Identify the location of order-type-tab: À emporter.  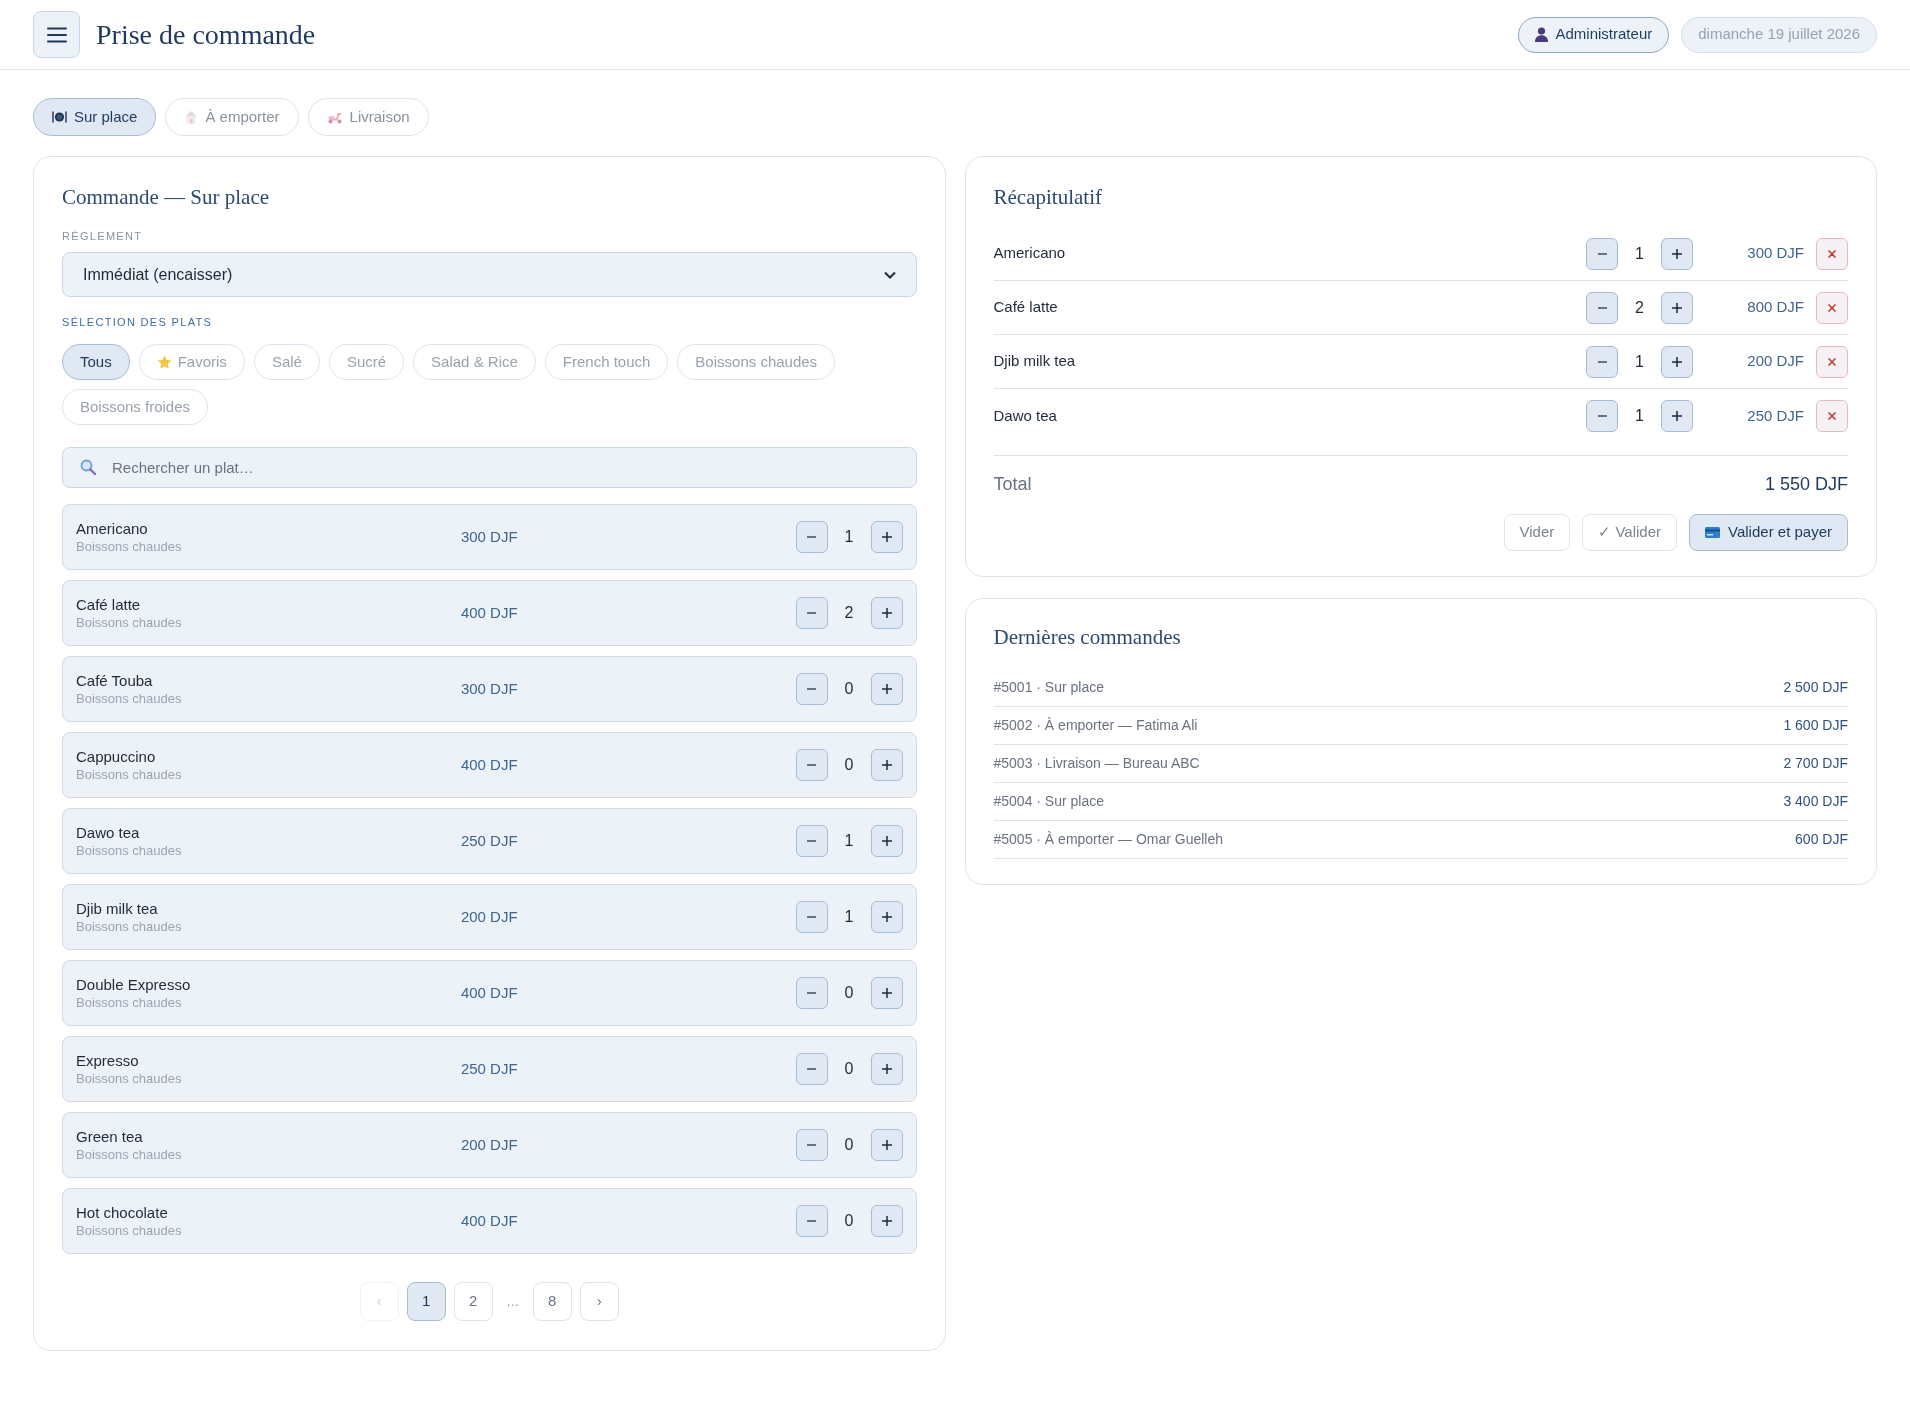
(232, 117).